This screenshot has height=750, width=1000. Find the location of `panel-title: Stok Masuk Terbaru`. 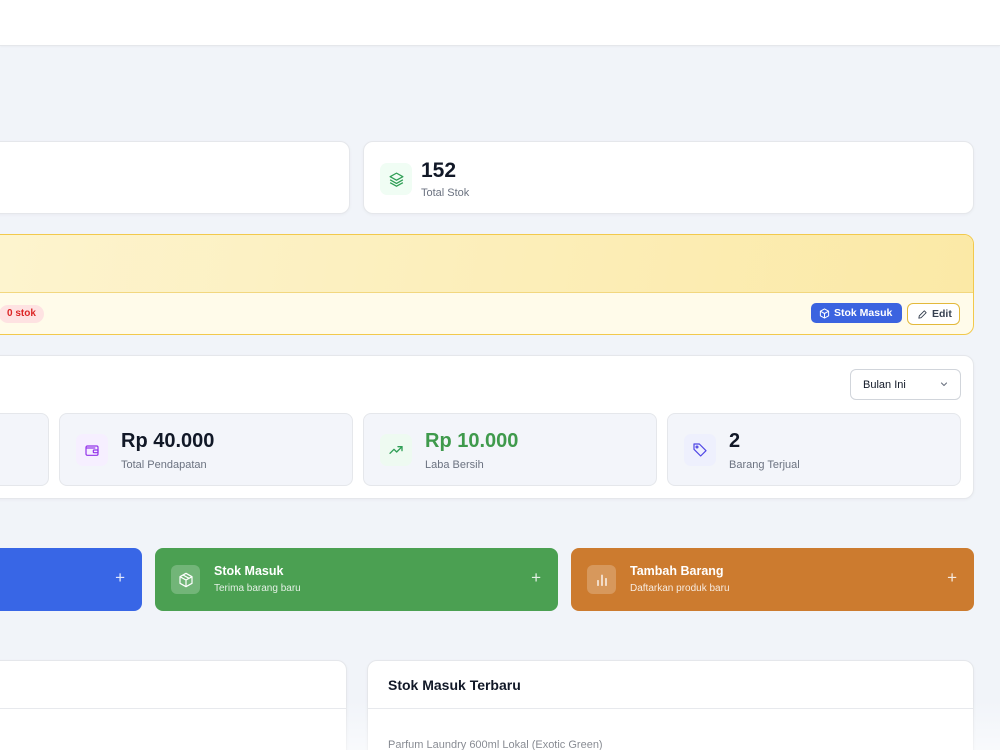

panel-title: Stok Masuk Terbaru is located at coordinates (454, 685).